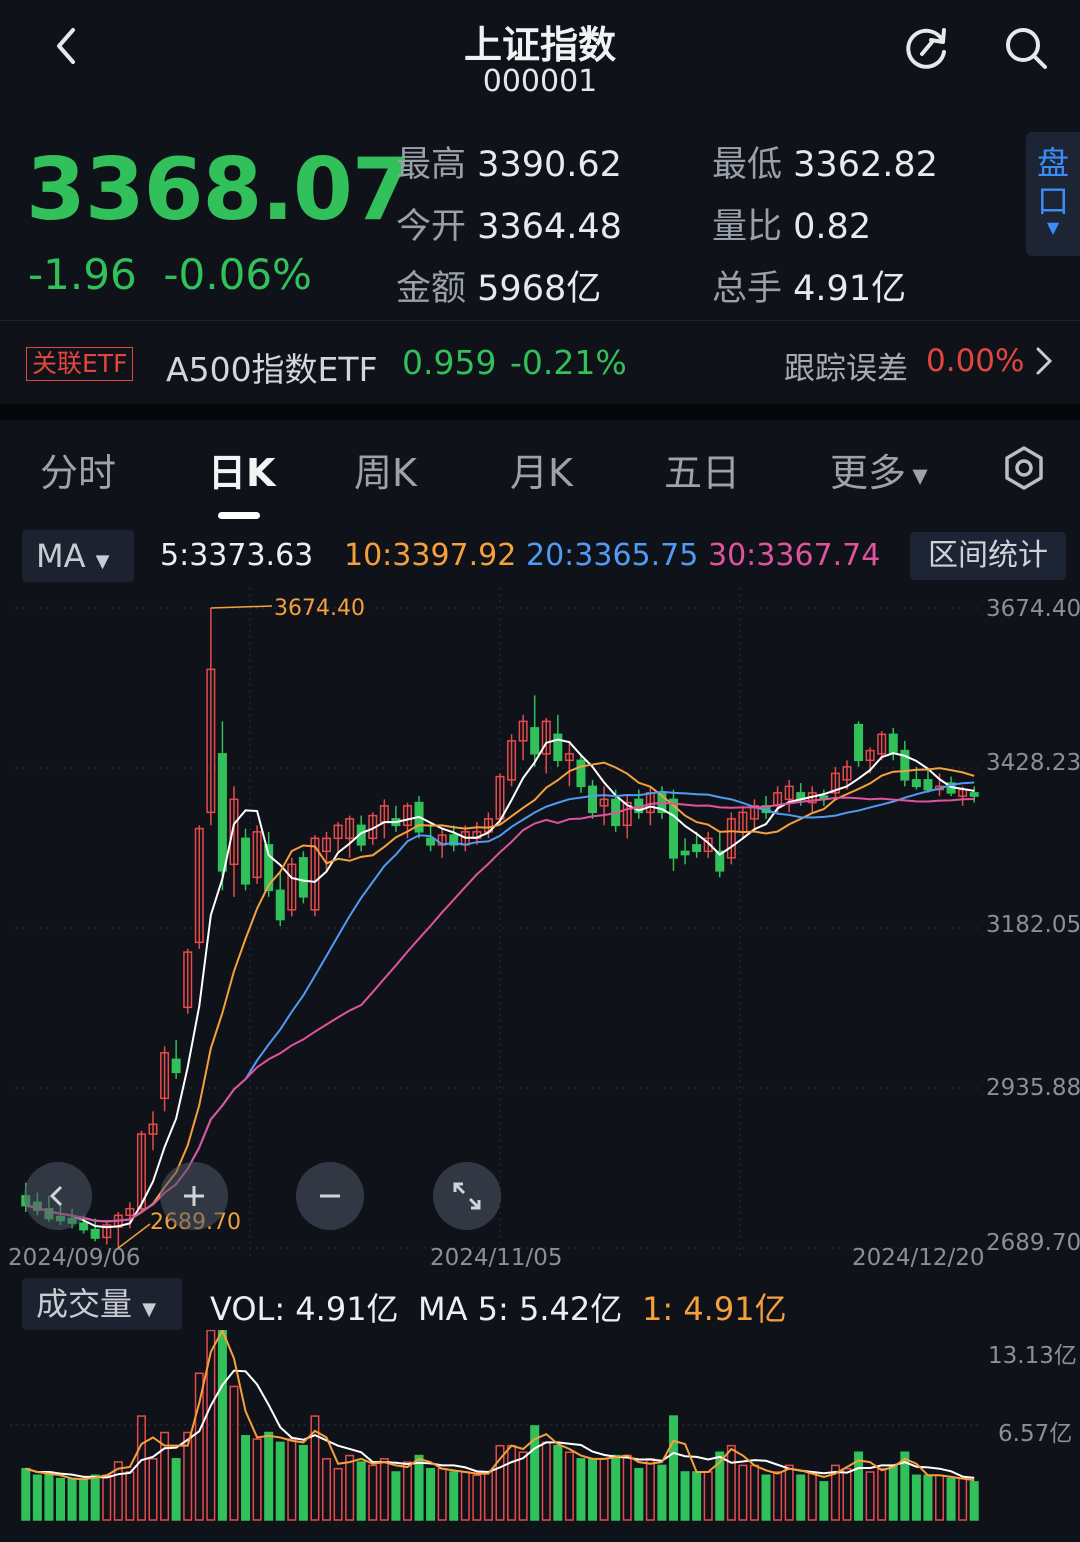 This screenshot has width=1080, height=1542. I want to click on stat-amount: 金额 5968亿, so click(498, 285).